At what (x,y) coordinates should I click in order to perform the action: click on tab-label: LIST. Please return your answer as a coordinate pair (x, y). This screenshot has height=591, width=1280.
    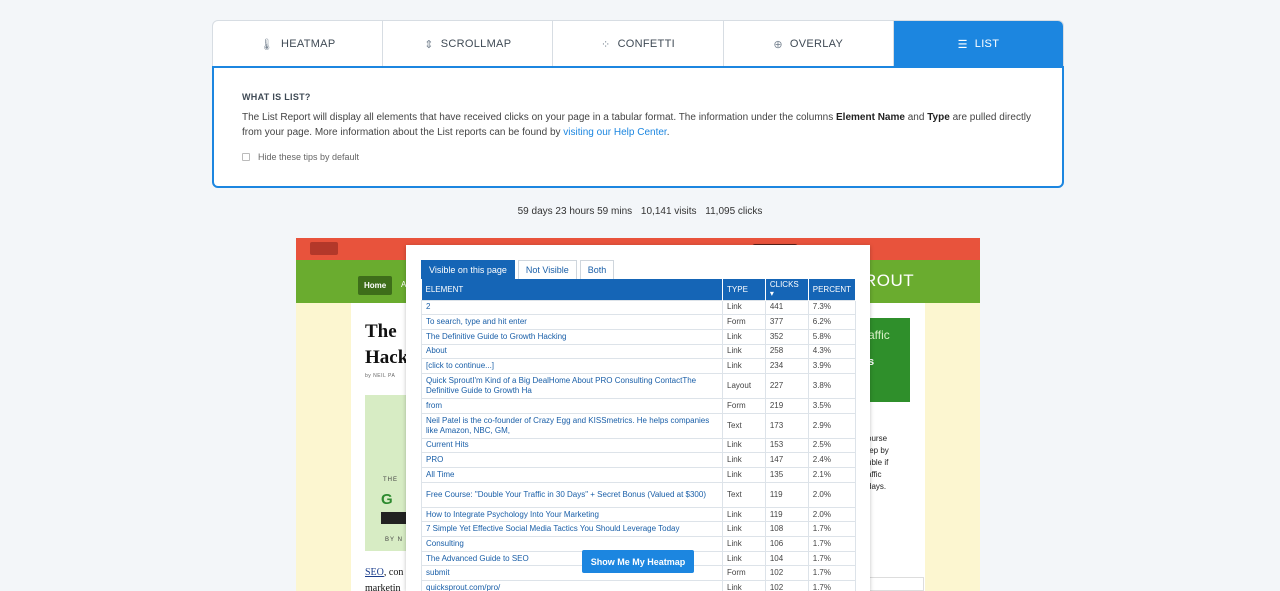
    Looking at the image, I should click on (987, 44).